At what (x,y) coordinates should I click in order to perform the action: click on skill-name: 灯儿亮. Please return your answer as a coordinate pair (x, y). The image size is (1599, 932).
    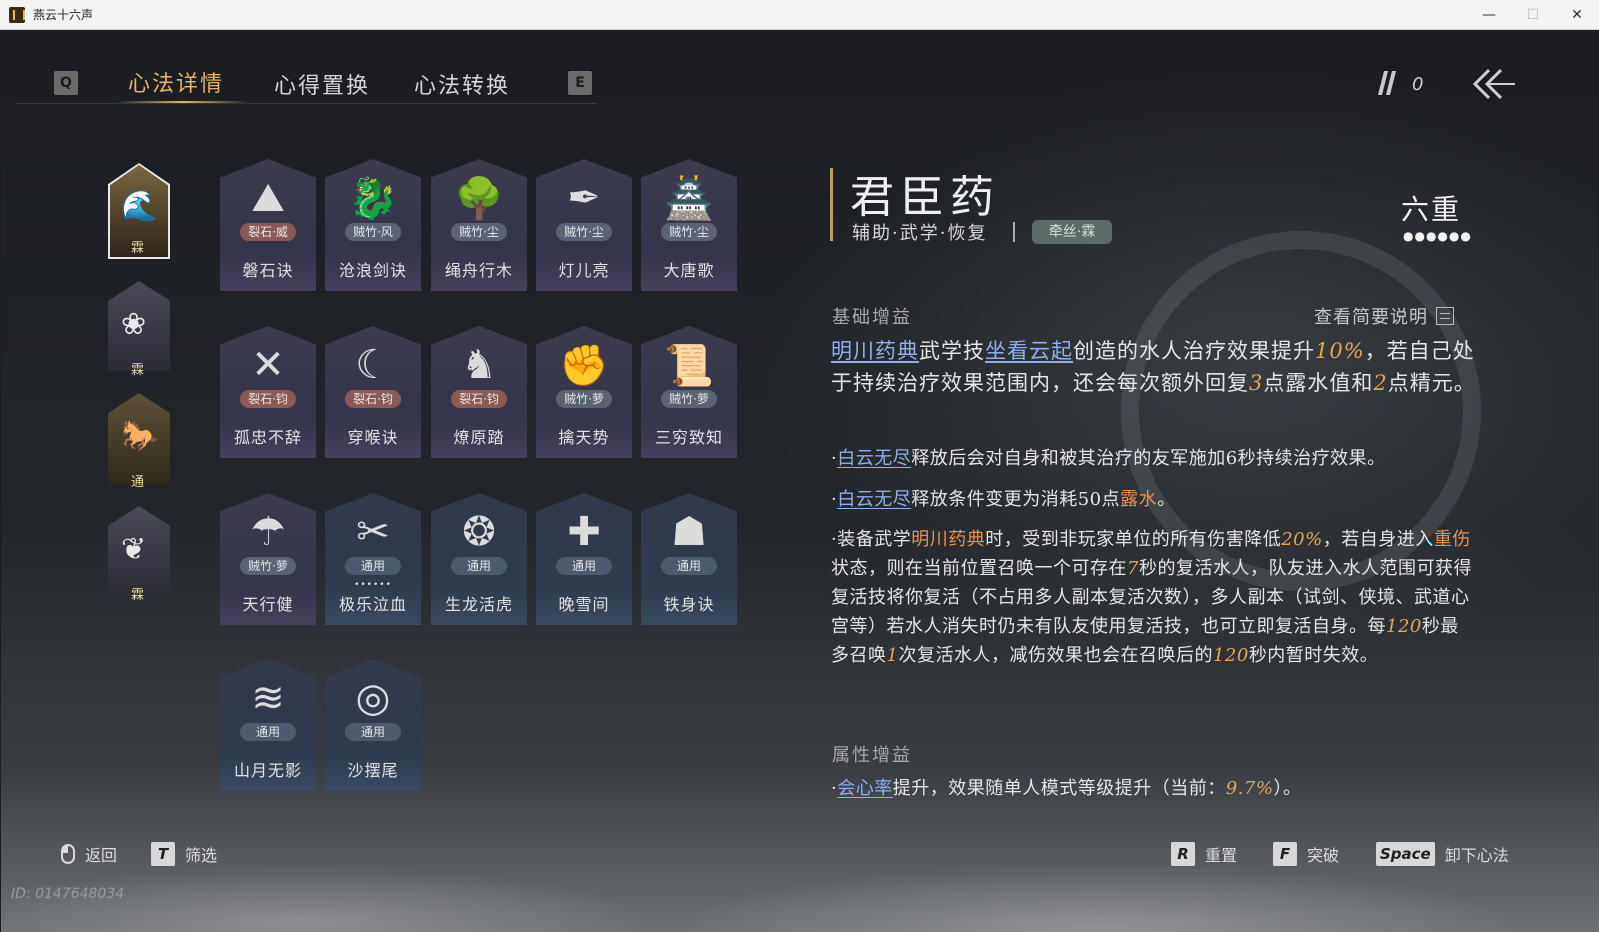
    Looking at the image, I should click on (584, 270).